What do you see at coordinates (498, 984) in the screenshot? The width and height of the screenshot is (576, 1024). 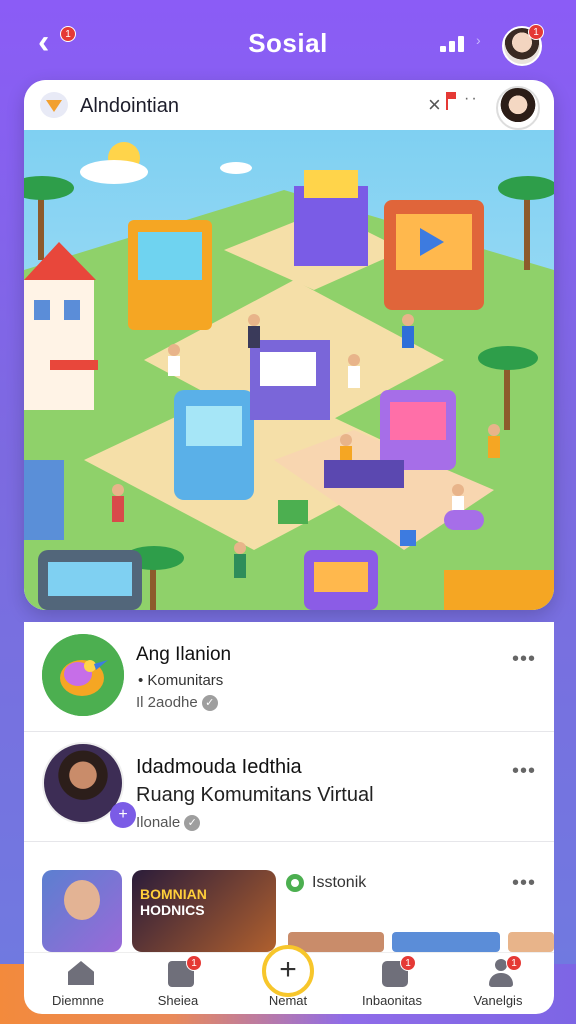 I see `nav-item-profile: 1 Vanelgis` at bounding box center [498, 984].